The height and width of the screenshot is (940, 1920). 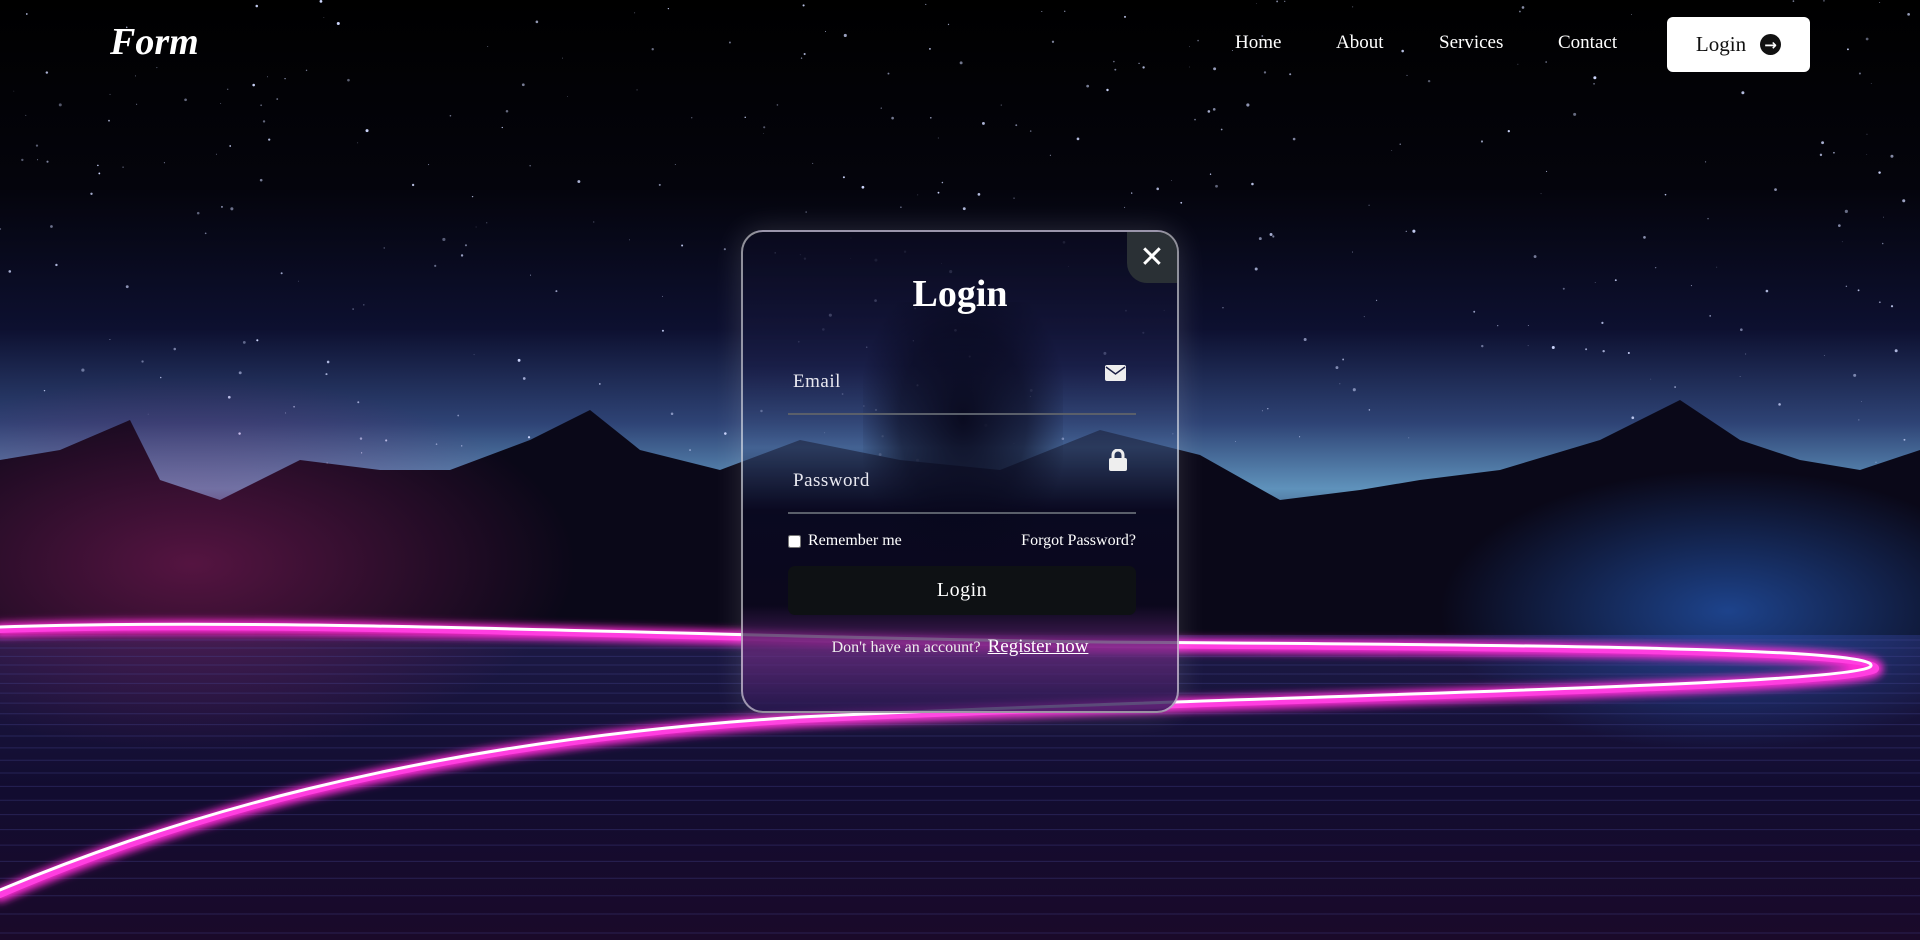 I want to click on arrow-right-circle-icon: →, so click(x=1771, y=44).